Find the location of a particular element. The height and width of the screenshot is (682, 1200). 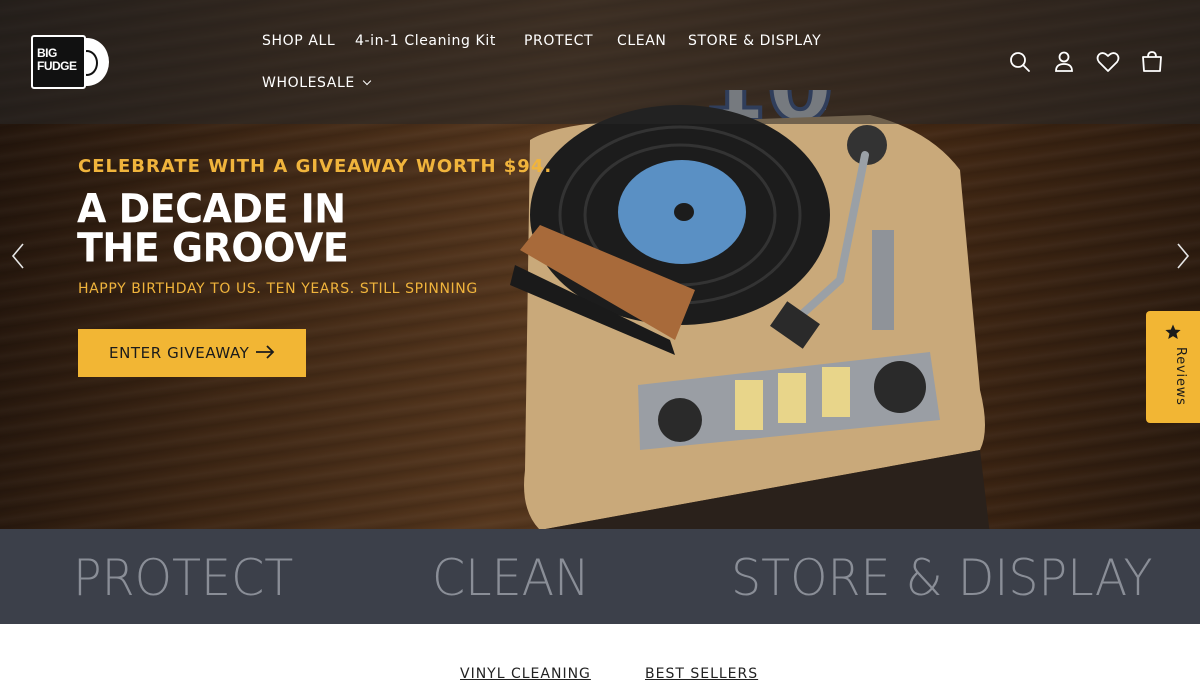

tab-best-sellers: BEST SELLERS is located at coordinates (701, 674).